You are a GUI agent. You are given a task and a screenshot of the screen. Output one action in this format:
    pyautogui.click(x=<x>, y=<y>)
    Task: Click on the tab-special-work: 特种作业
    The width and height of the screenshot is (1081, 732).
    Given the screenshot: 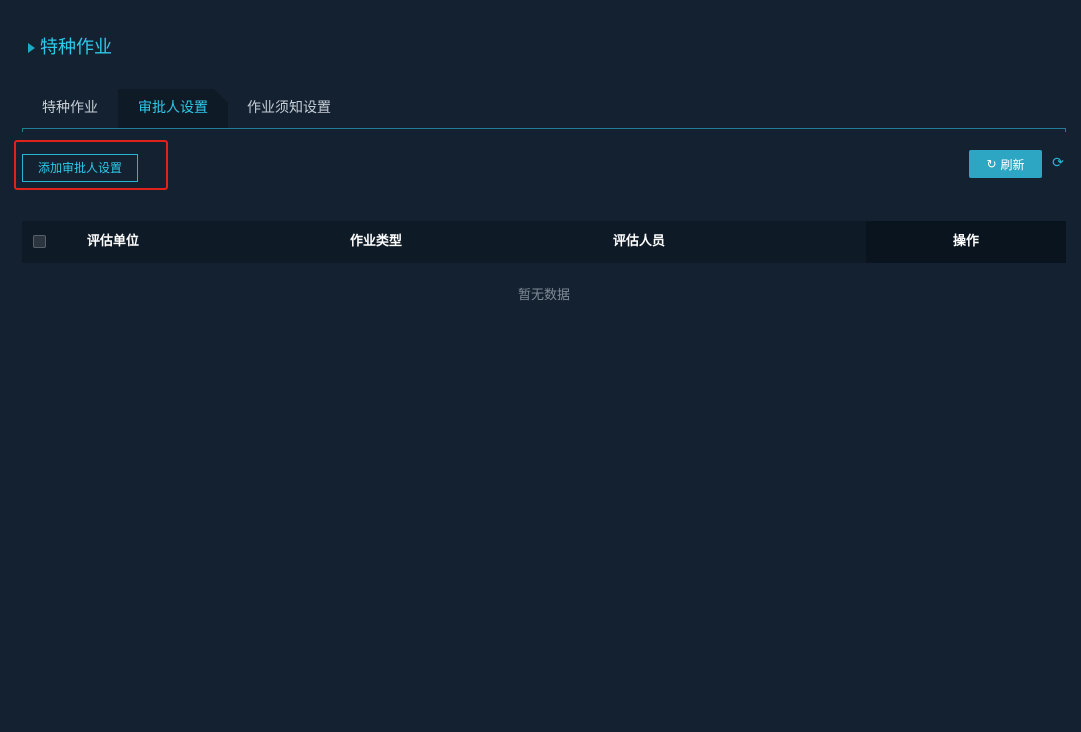 What is the action you would take?
    pyautogui.click(x=70, y=108)
    